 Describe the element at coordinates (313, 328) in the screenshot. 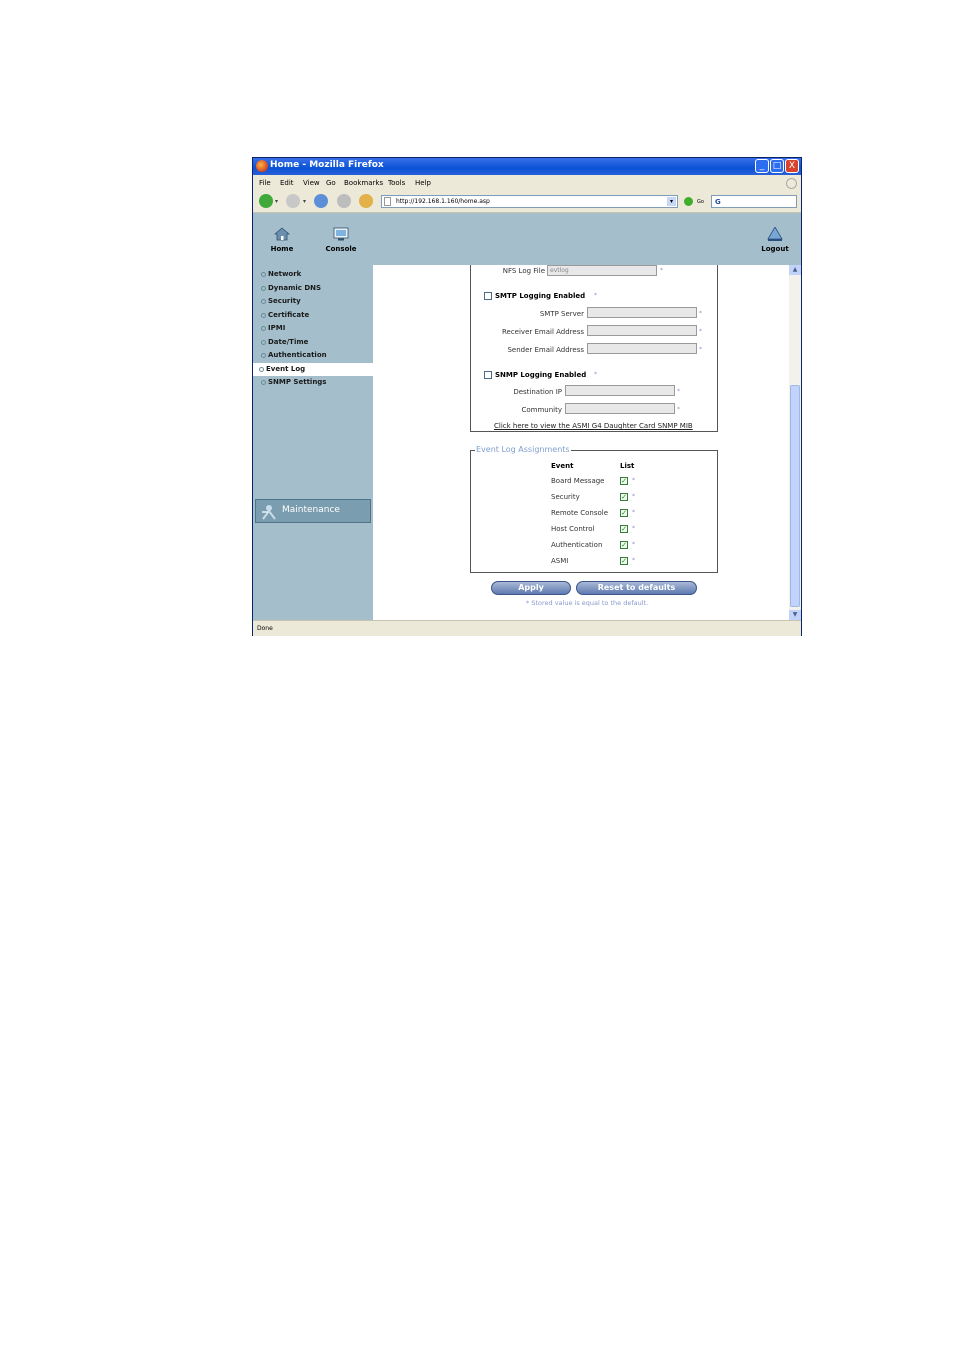

I see `sidebar-item-ipmi: IPMI` at that location.